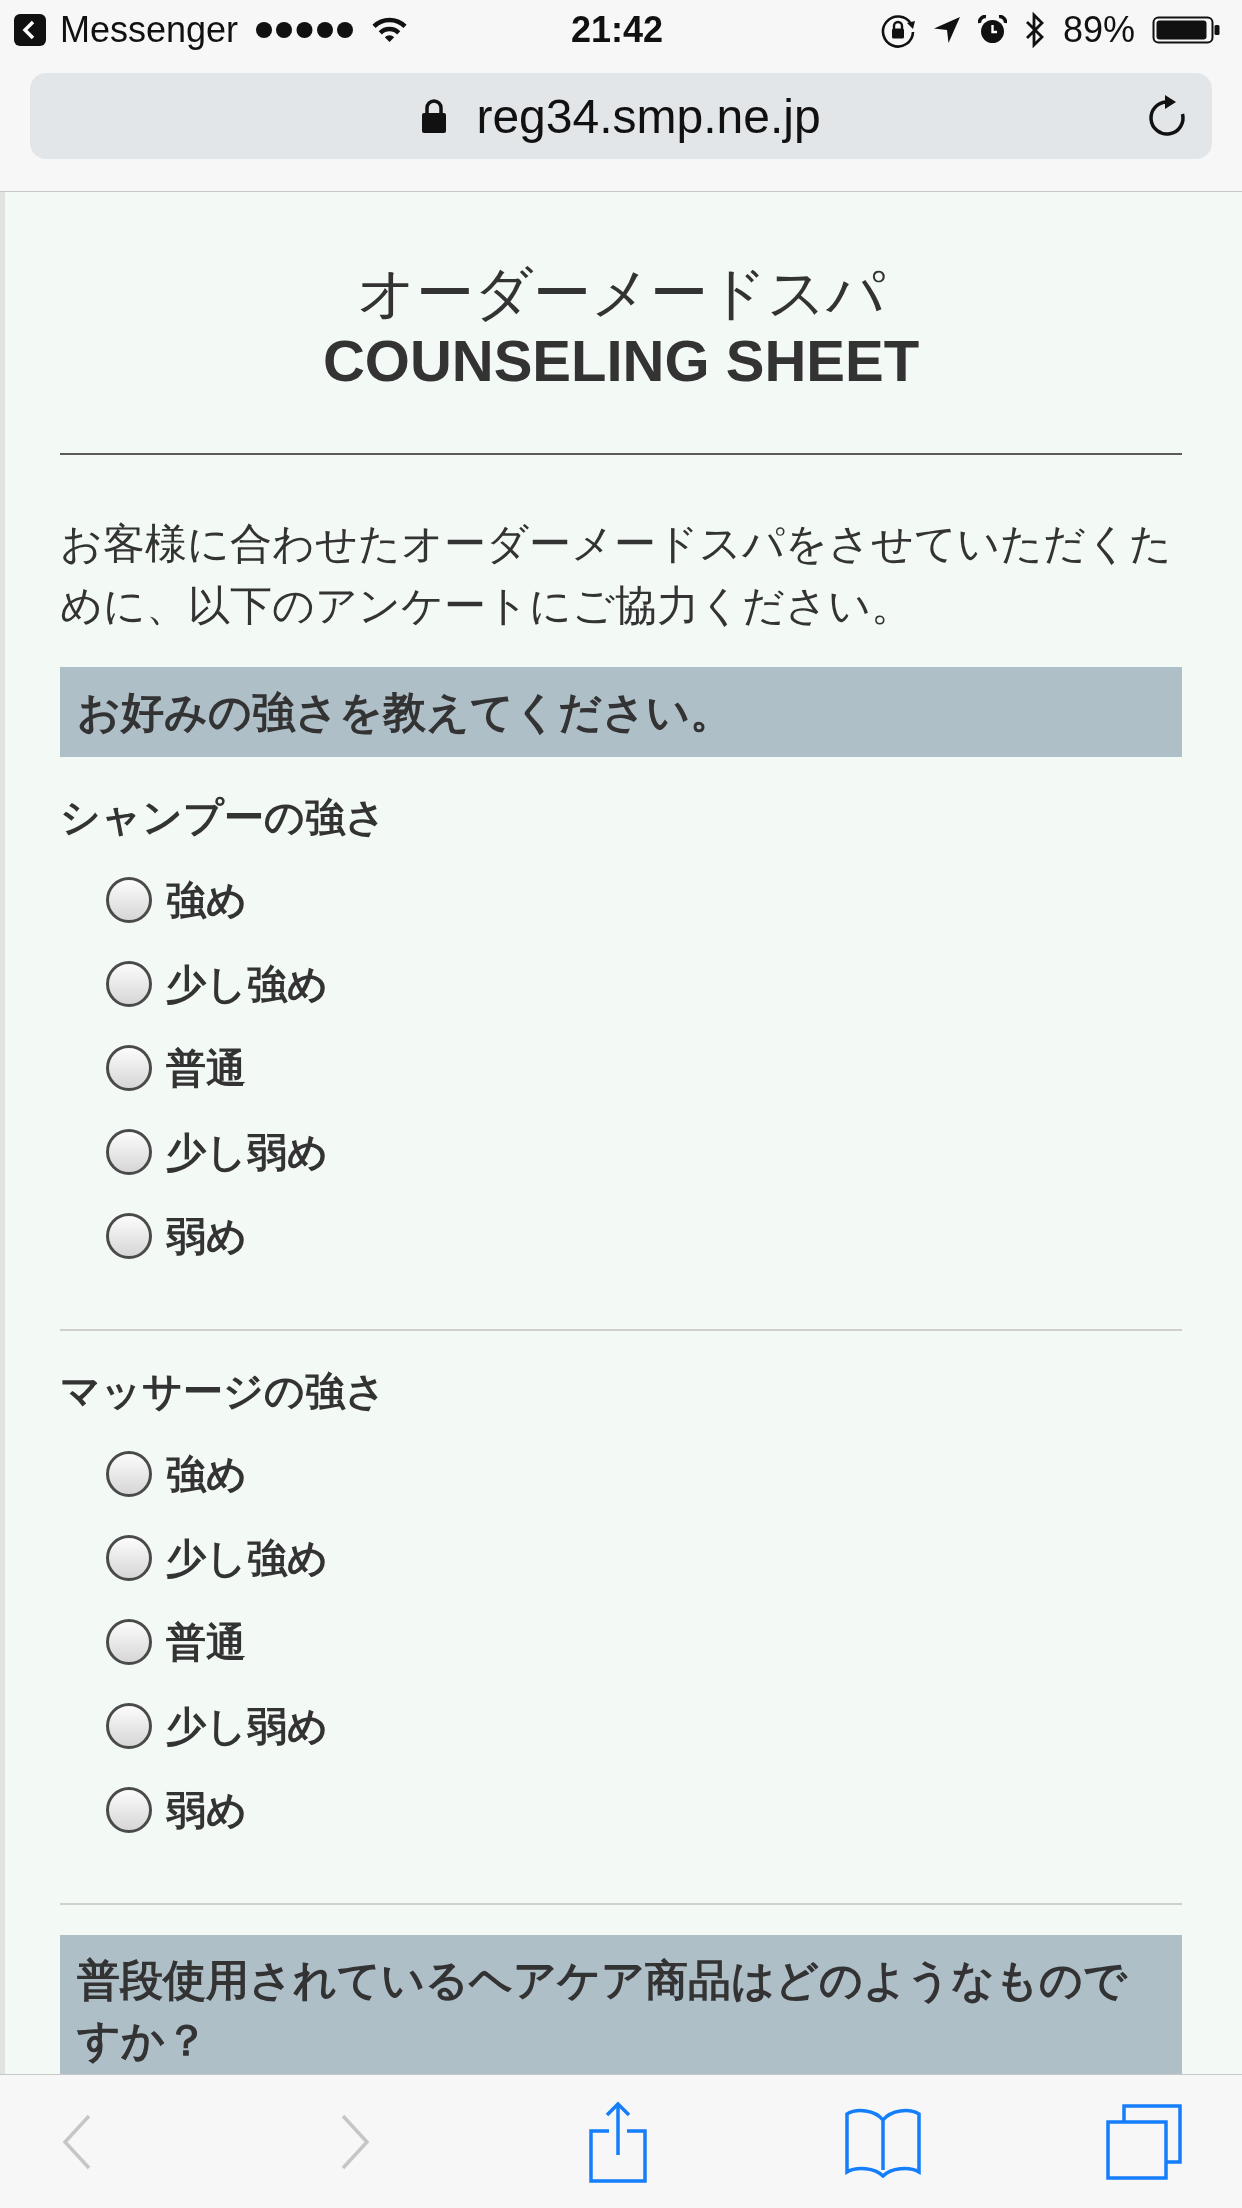 The height and width of the screenshot is (2208, 1242). I want to click on tabs-button, so click(1144, 2141).